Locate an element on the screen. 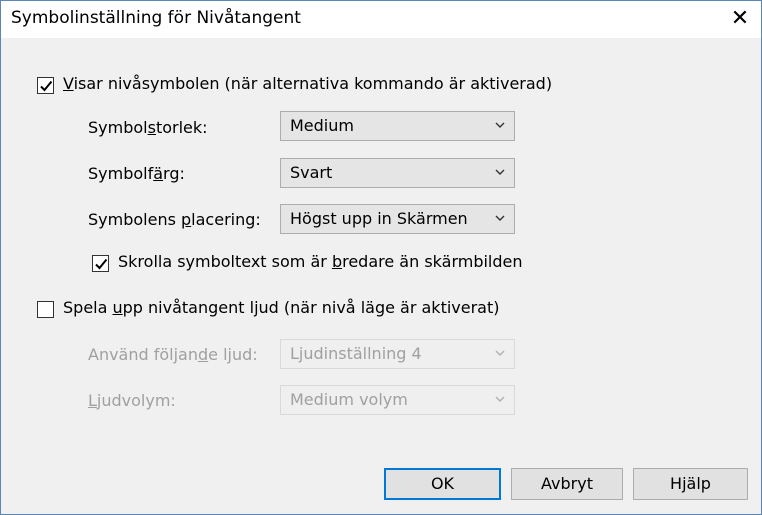 The height and width of the screenshot is (515, 762). ok-button: OK is located at coordinates (442, 484).